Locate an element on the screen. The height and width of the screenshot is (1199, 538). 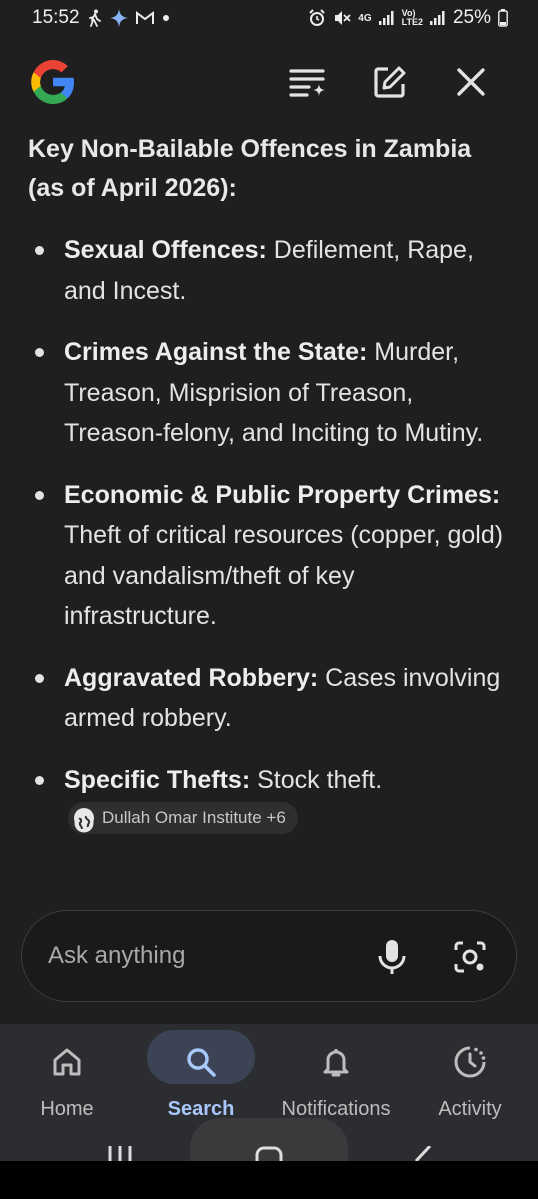
signal-icon is located at coordinates (386, 18).